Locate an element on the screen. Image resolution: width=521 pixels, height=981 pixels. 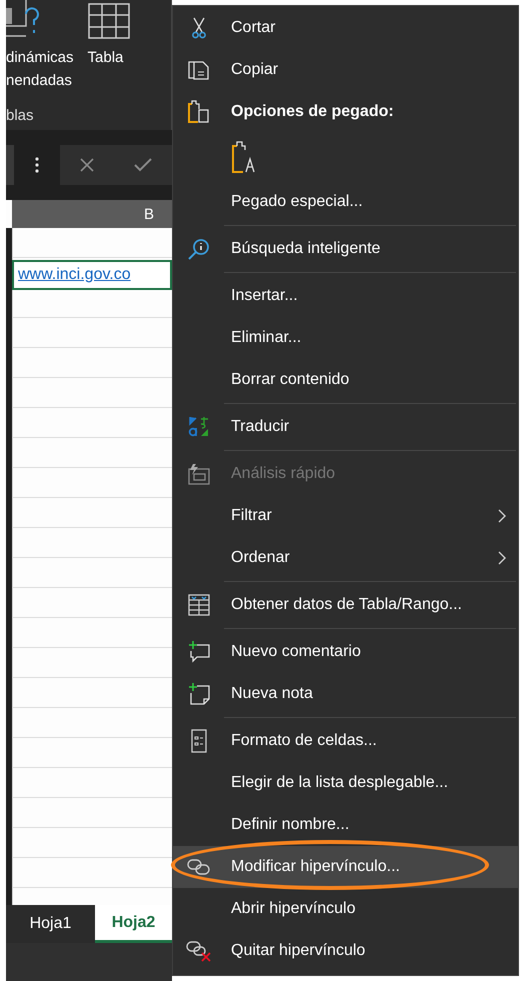
hyperlink-cell: www.inci.gov.co is located at coordinates (92, 275).